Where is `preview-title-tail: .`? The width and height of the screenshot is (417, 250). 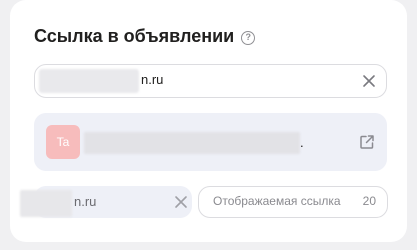
preview-title-tail: . is located at coordinates (302, 142).